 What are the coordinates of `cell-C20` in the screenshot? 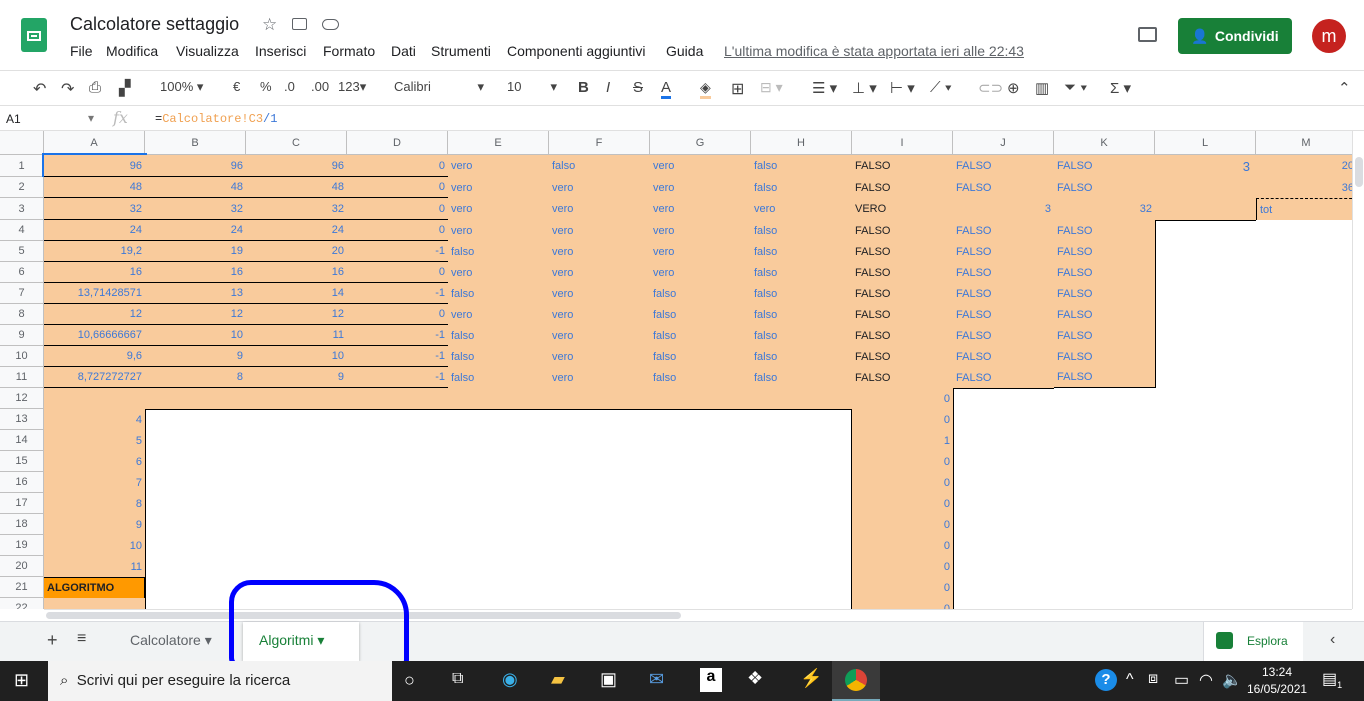 It's located at (296, 566).